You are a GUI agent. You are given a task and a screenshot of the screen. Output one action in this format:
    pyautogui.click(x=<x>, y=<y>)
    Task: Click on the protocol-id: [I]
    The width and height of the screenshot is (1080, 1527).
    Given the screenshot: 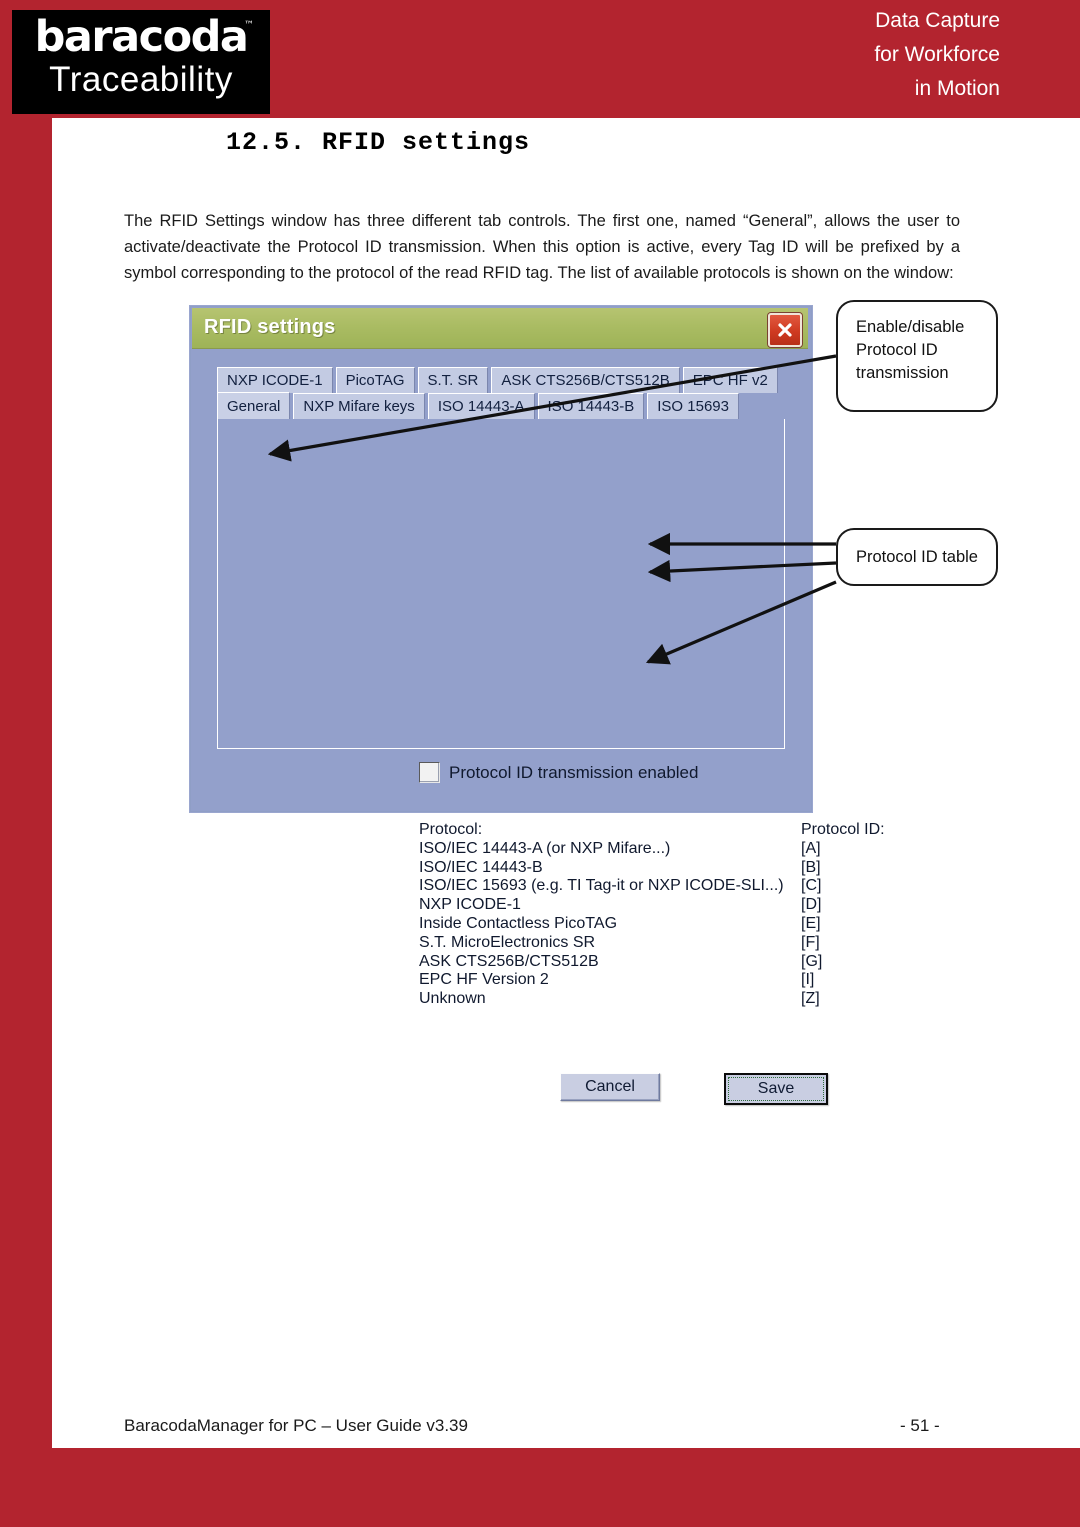 What is the action you would take?
    pyautogui.click(x=808, y=980)
    